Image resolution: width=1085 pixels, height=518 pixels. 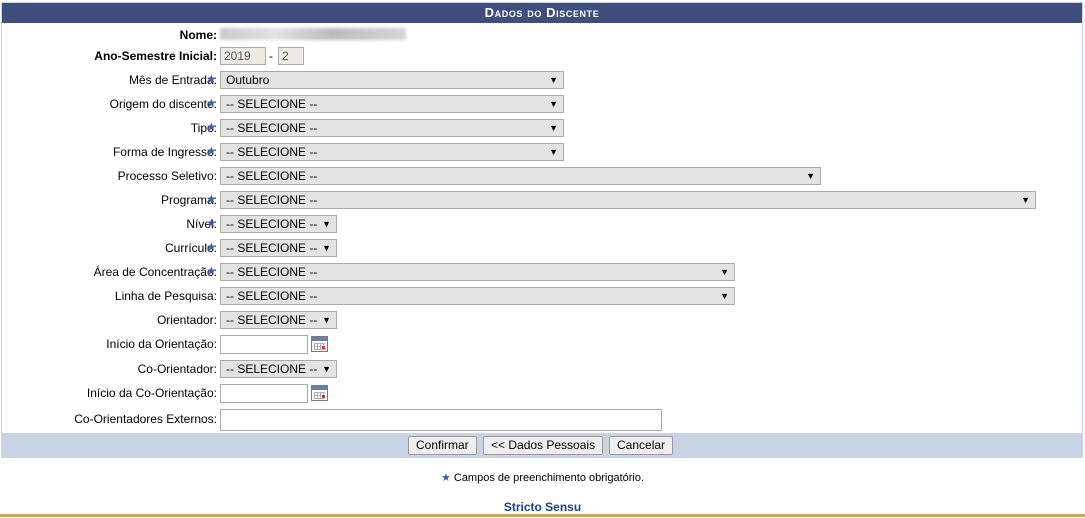 I want to click on row-co-orientador: Co-Orientador: -- SELECIONE -- ▼, so click(x=542, y=369).